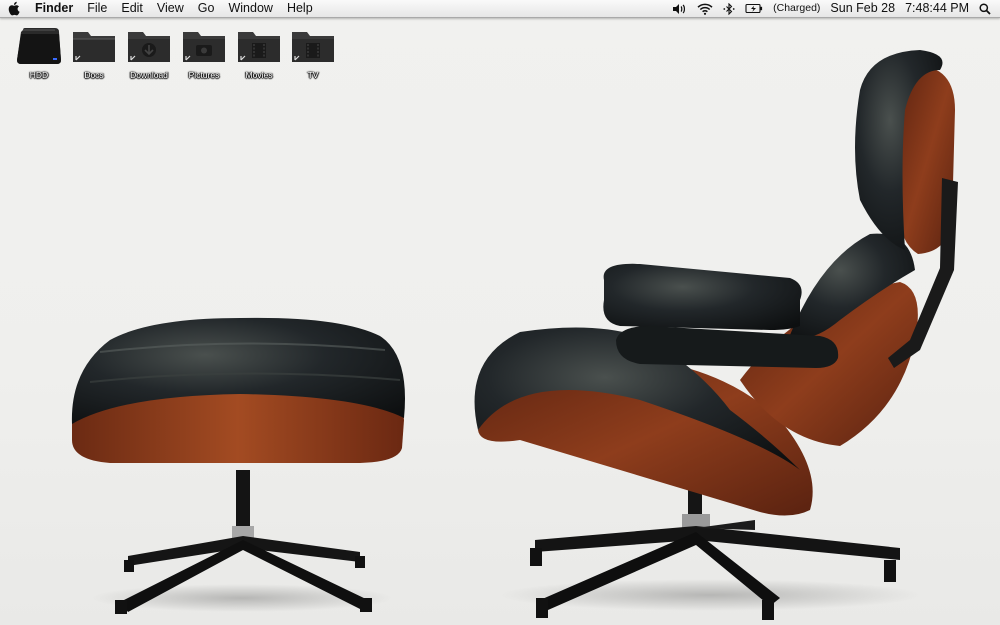 The image size is (1000, 625). I want to click on desktop-icon-hdd: HDD, so click(39, 57).